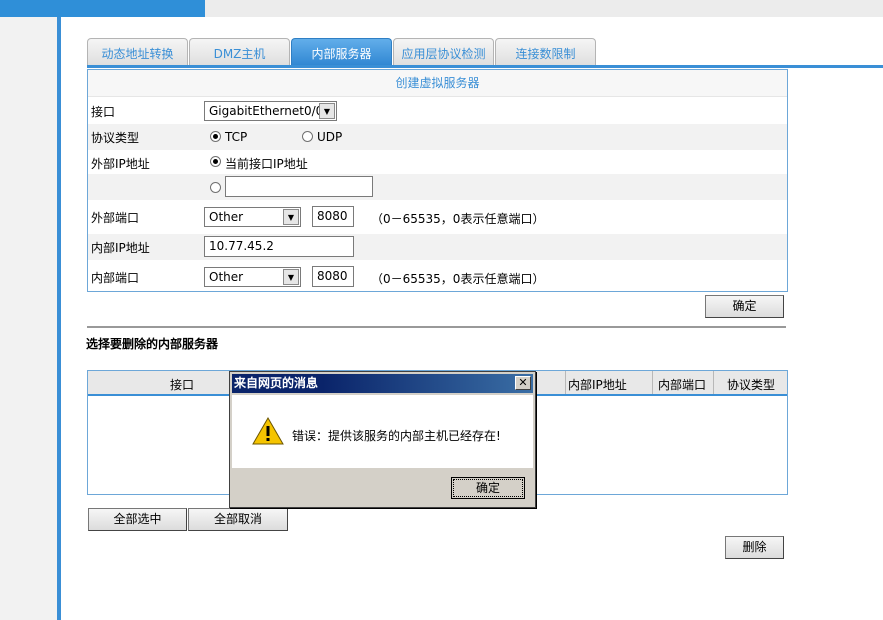 The height and width of the screenshot is (620, 883). Describe the element at coordinates (682, 385) in the screenshot. I see `column-internal-port: 内部端口` at that location.